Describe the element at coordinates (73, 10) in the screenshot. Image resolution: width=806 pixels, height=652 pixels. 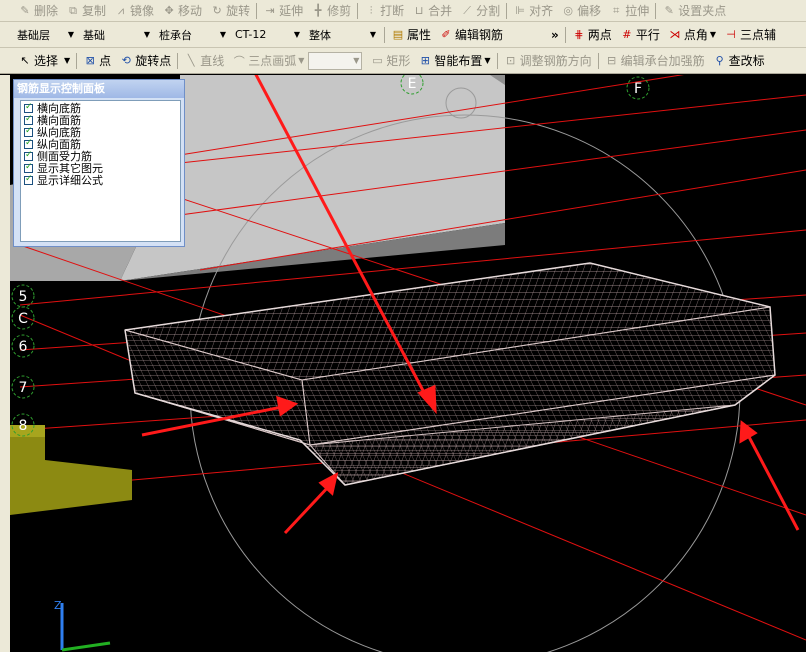
I see `copy-icon: ⧉` at that location.